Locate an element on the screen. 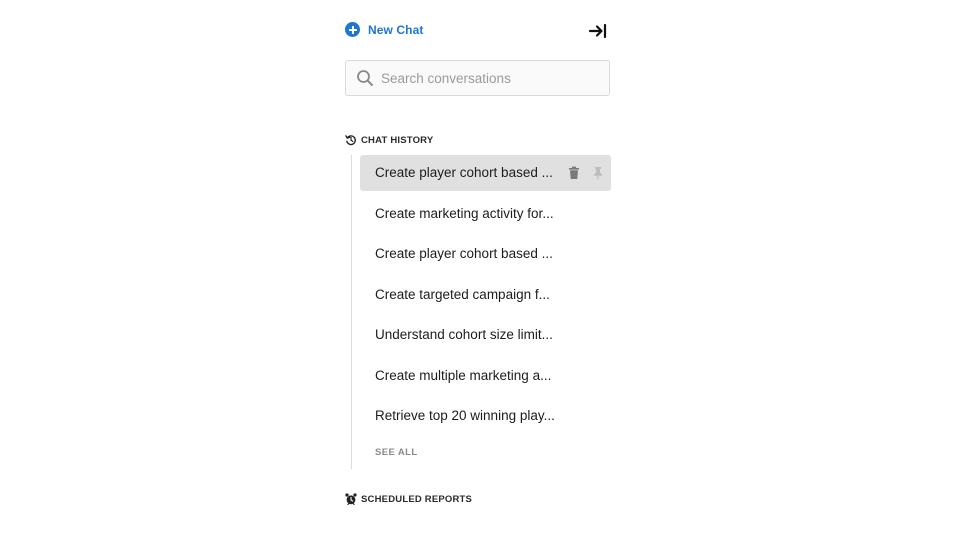 The width and height of the screenshot is (960, 540). scheduled-reports-title: SCHEDULED REPORTS is located at coordinates (417, 499).